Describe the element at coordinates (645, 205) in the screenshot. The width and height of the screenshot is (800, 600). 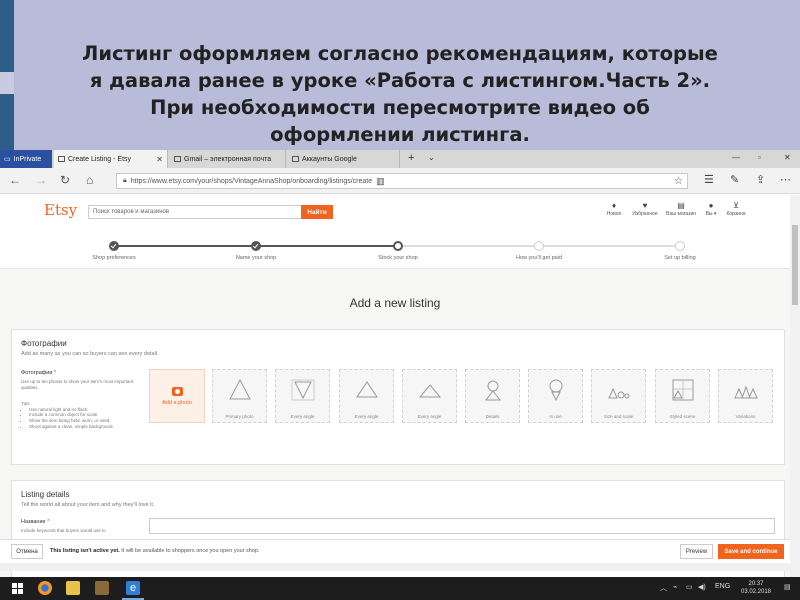
I see `heart-icon: ♥` at that location.